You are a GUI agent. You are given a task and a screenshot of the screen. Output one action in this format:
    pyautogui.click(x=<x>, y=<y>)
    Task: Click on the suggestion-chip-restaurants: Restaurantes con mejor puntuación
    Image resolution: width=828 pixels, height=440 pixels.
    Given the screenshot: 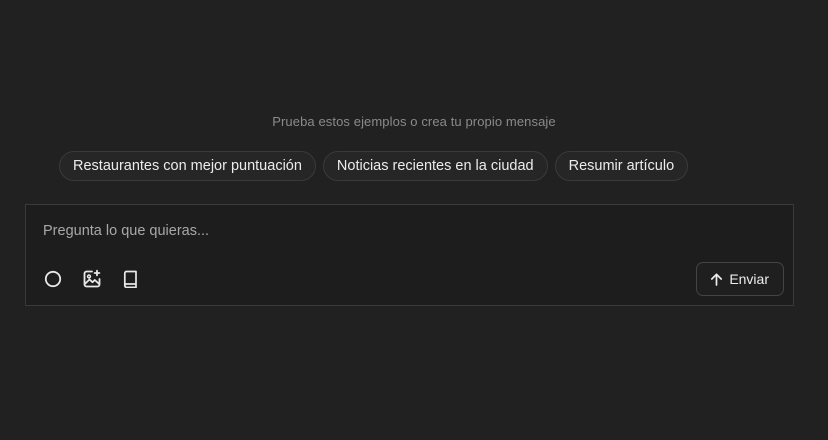 What is the action you would take?
    pyautogui.click(x=187, y=166)
    